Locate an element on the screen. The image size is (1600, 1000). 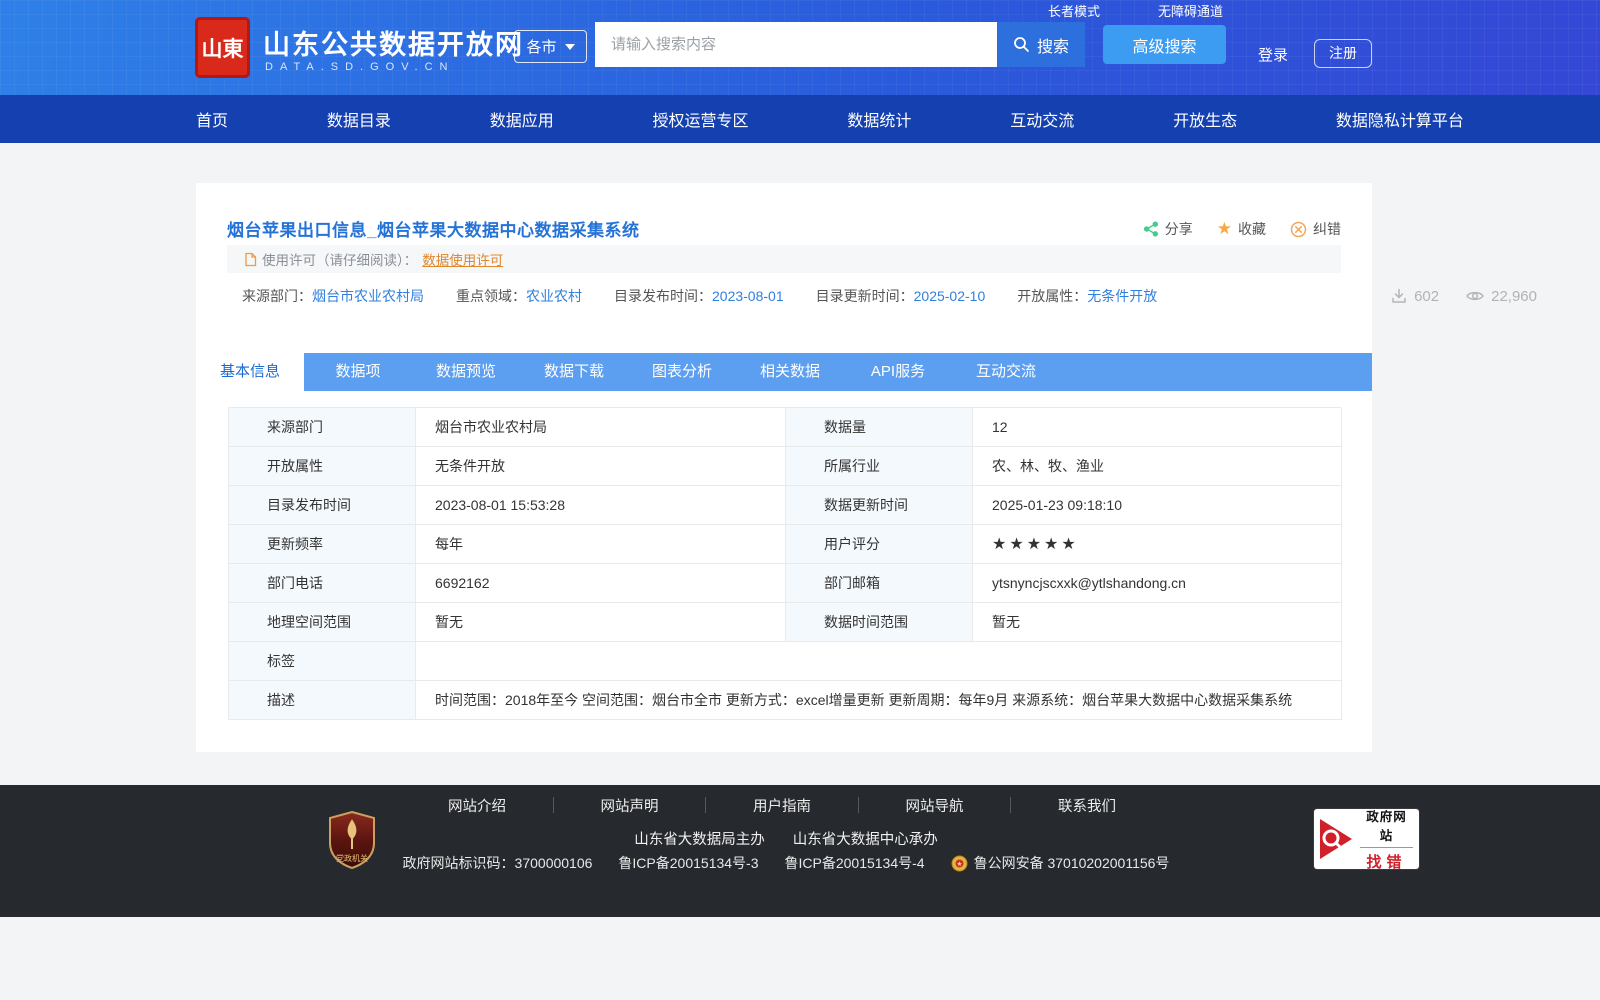
shandong-seal-logo: 山東 is located at coordinates (222, 47).